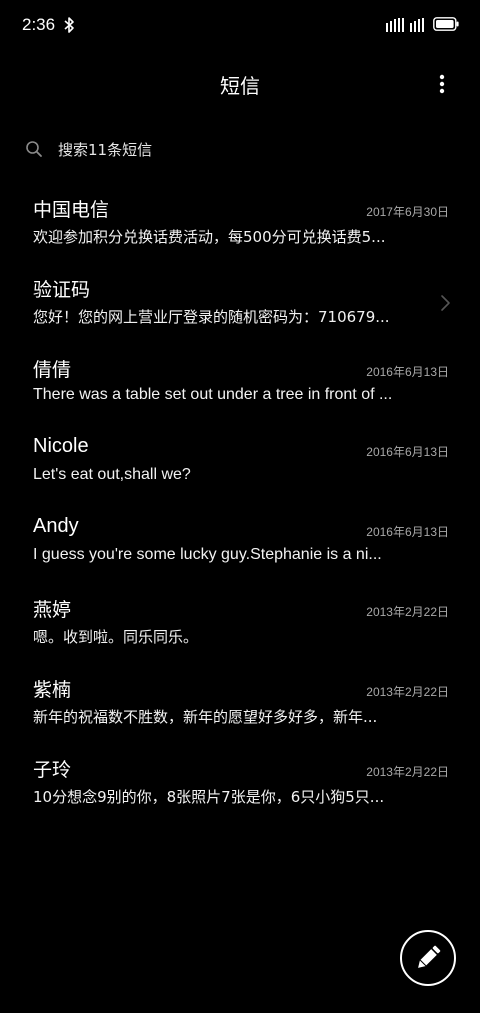 This screenshot has height=1013, width=480. I want to click on compose-button, so click(428, 958).